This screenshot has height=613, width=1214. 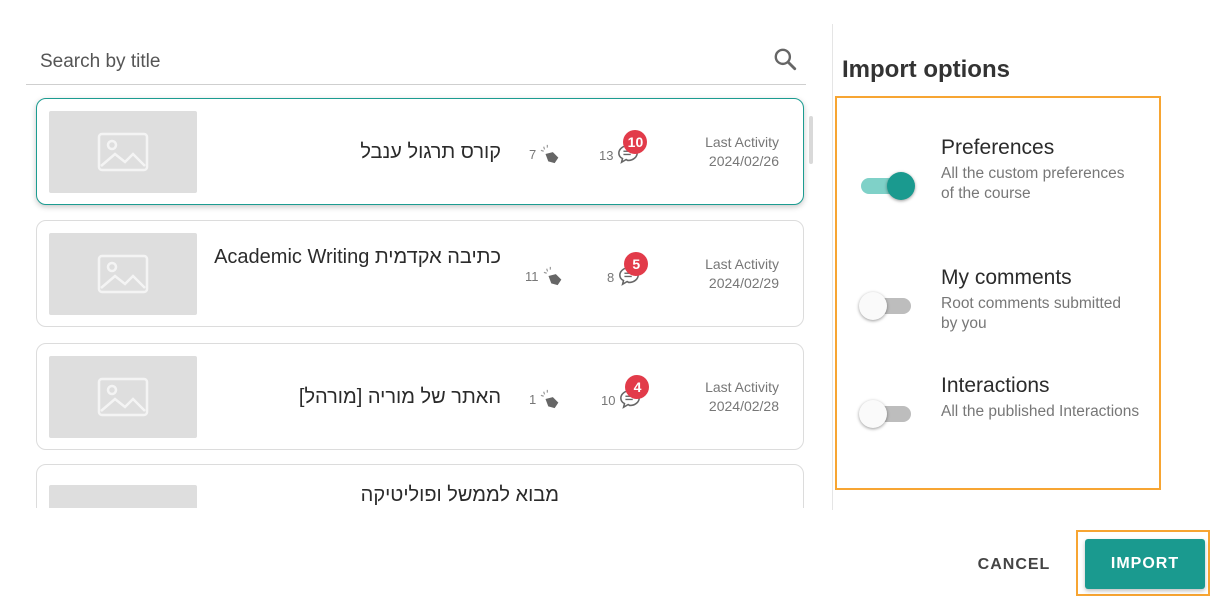 I want to click on cancel-button: CANCEL, so click(x=1014, y=565).